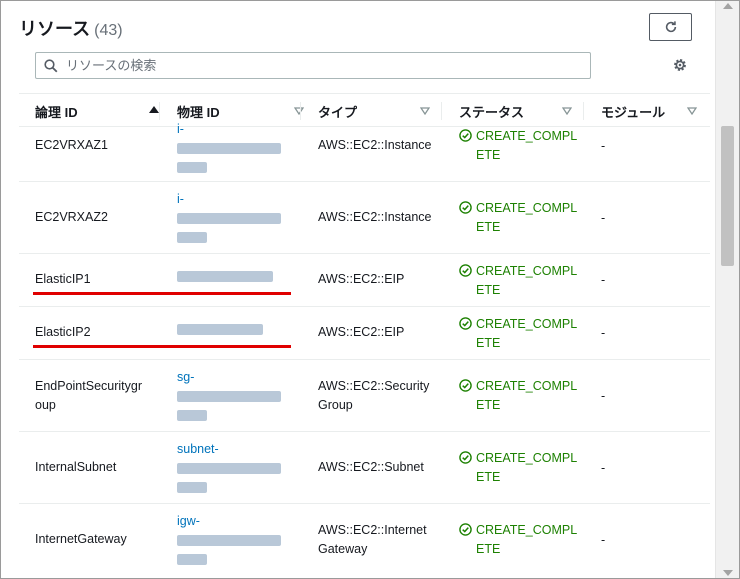 This screenshot has height=579, width=740. What do you see at coordinates (81, 539) in the screenshot?
I see `logical-id-cell: InternetGateway` at bounding box center [81, 539].